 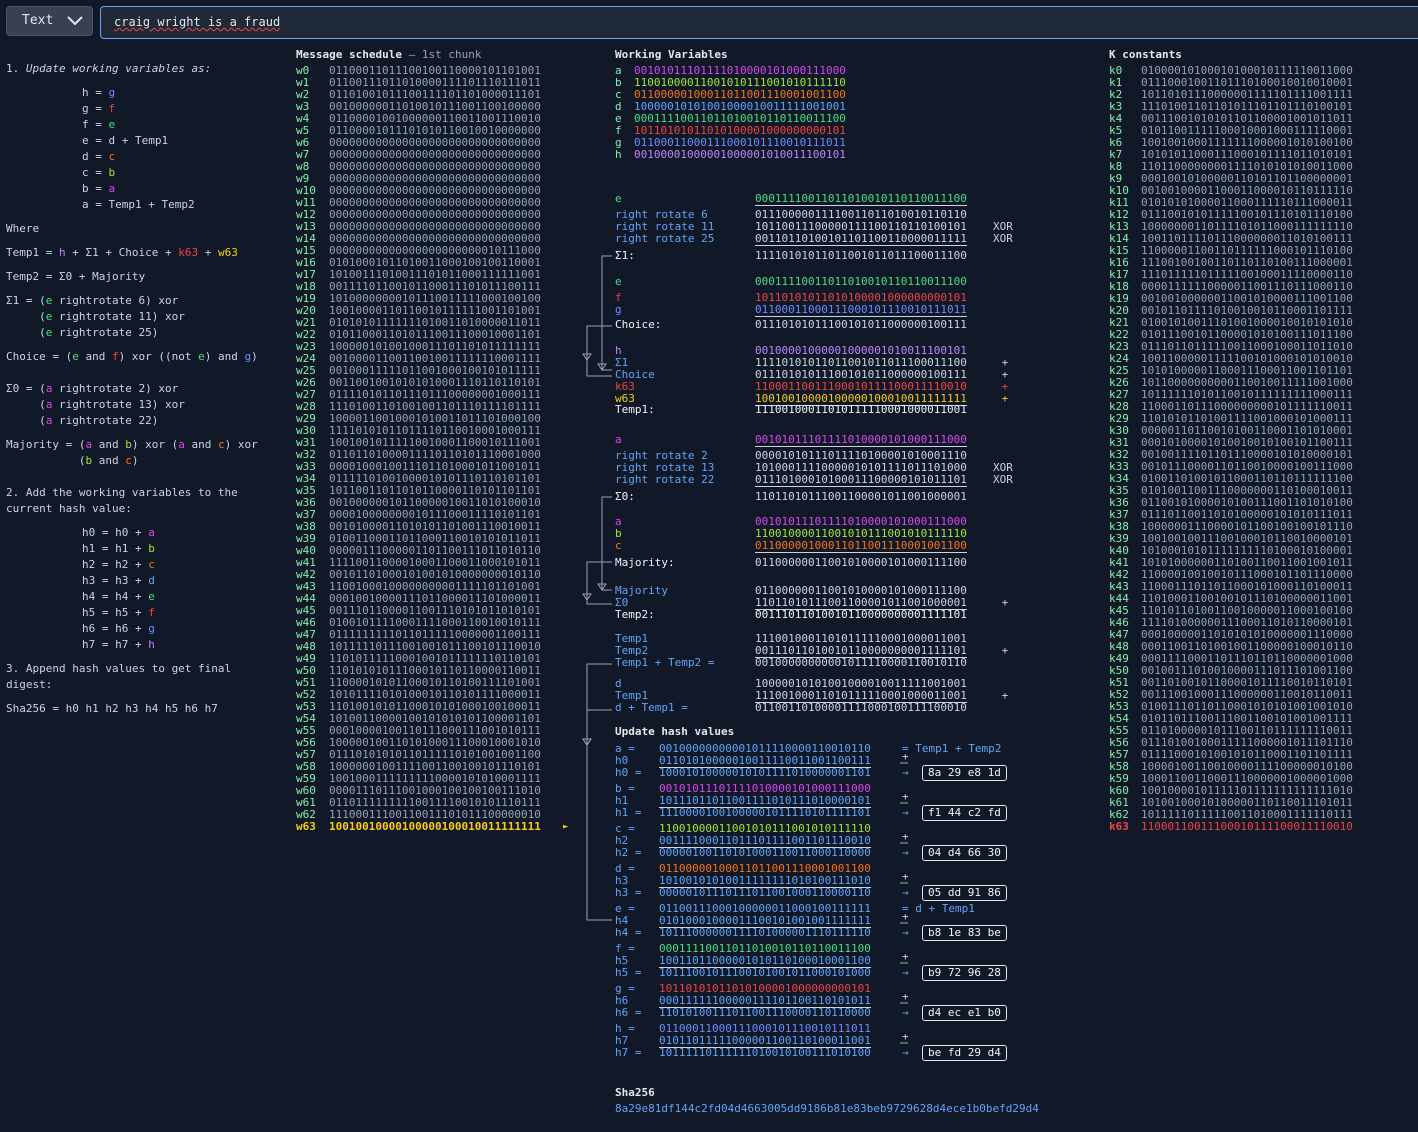 I want to click on hash-hex-box: f1 44 c2 fd, so click(x=964, y=813).